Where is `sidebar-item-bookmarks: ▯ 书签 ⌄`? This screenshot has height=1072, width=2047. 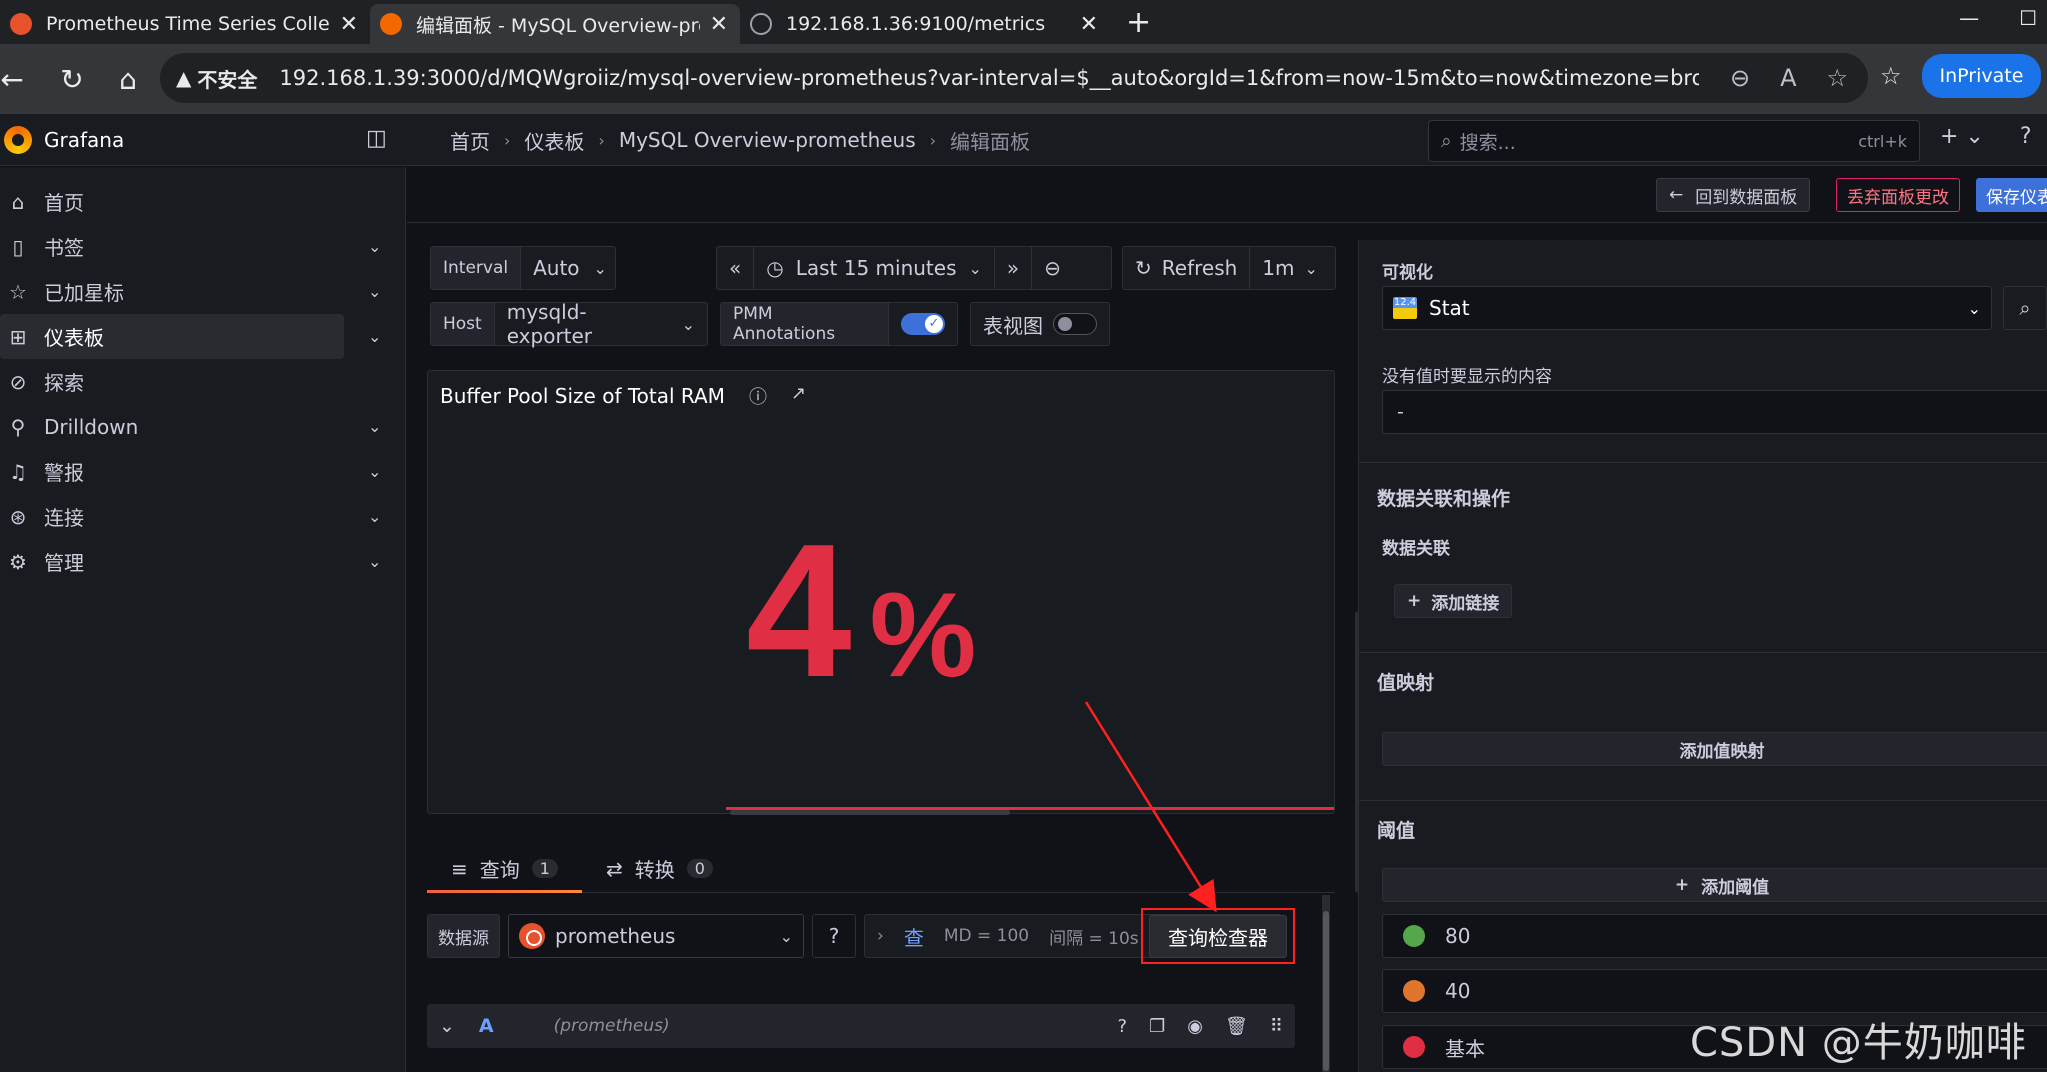 sidebar-item-bookmarks: ▯ 书签 ⌄ is located at coordinates (202, 246).